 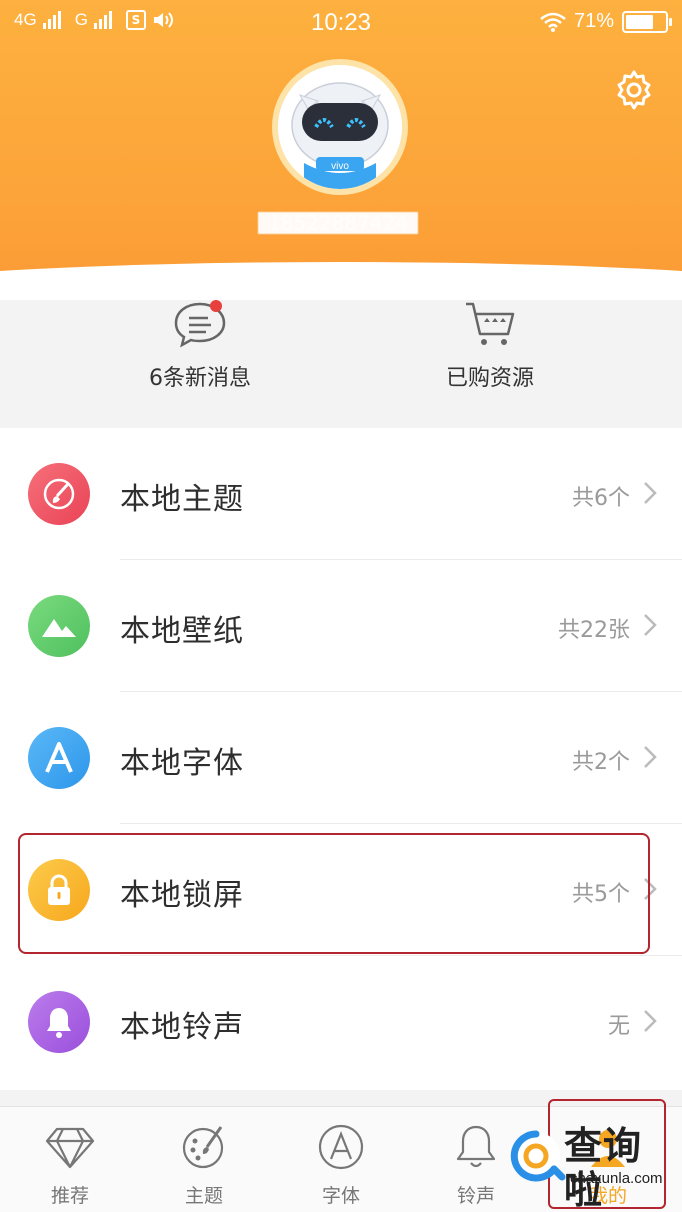 I want to click on diamond-icon, so click(x=70, y=1148).